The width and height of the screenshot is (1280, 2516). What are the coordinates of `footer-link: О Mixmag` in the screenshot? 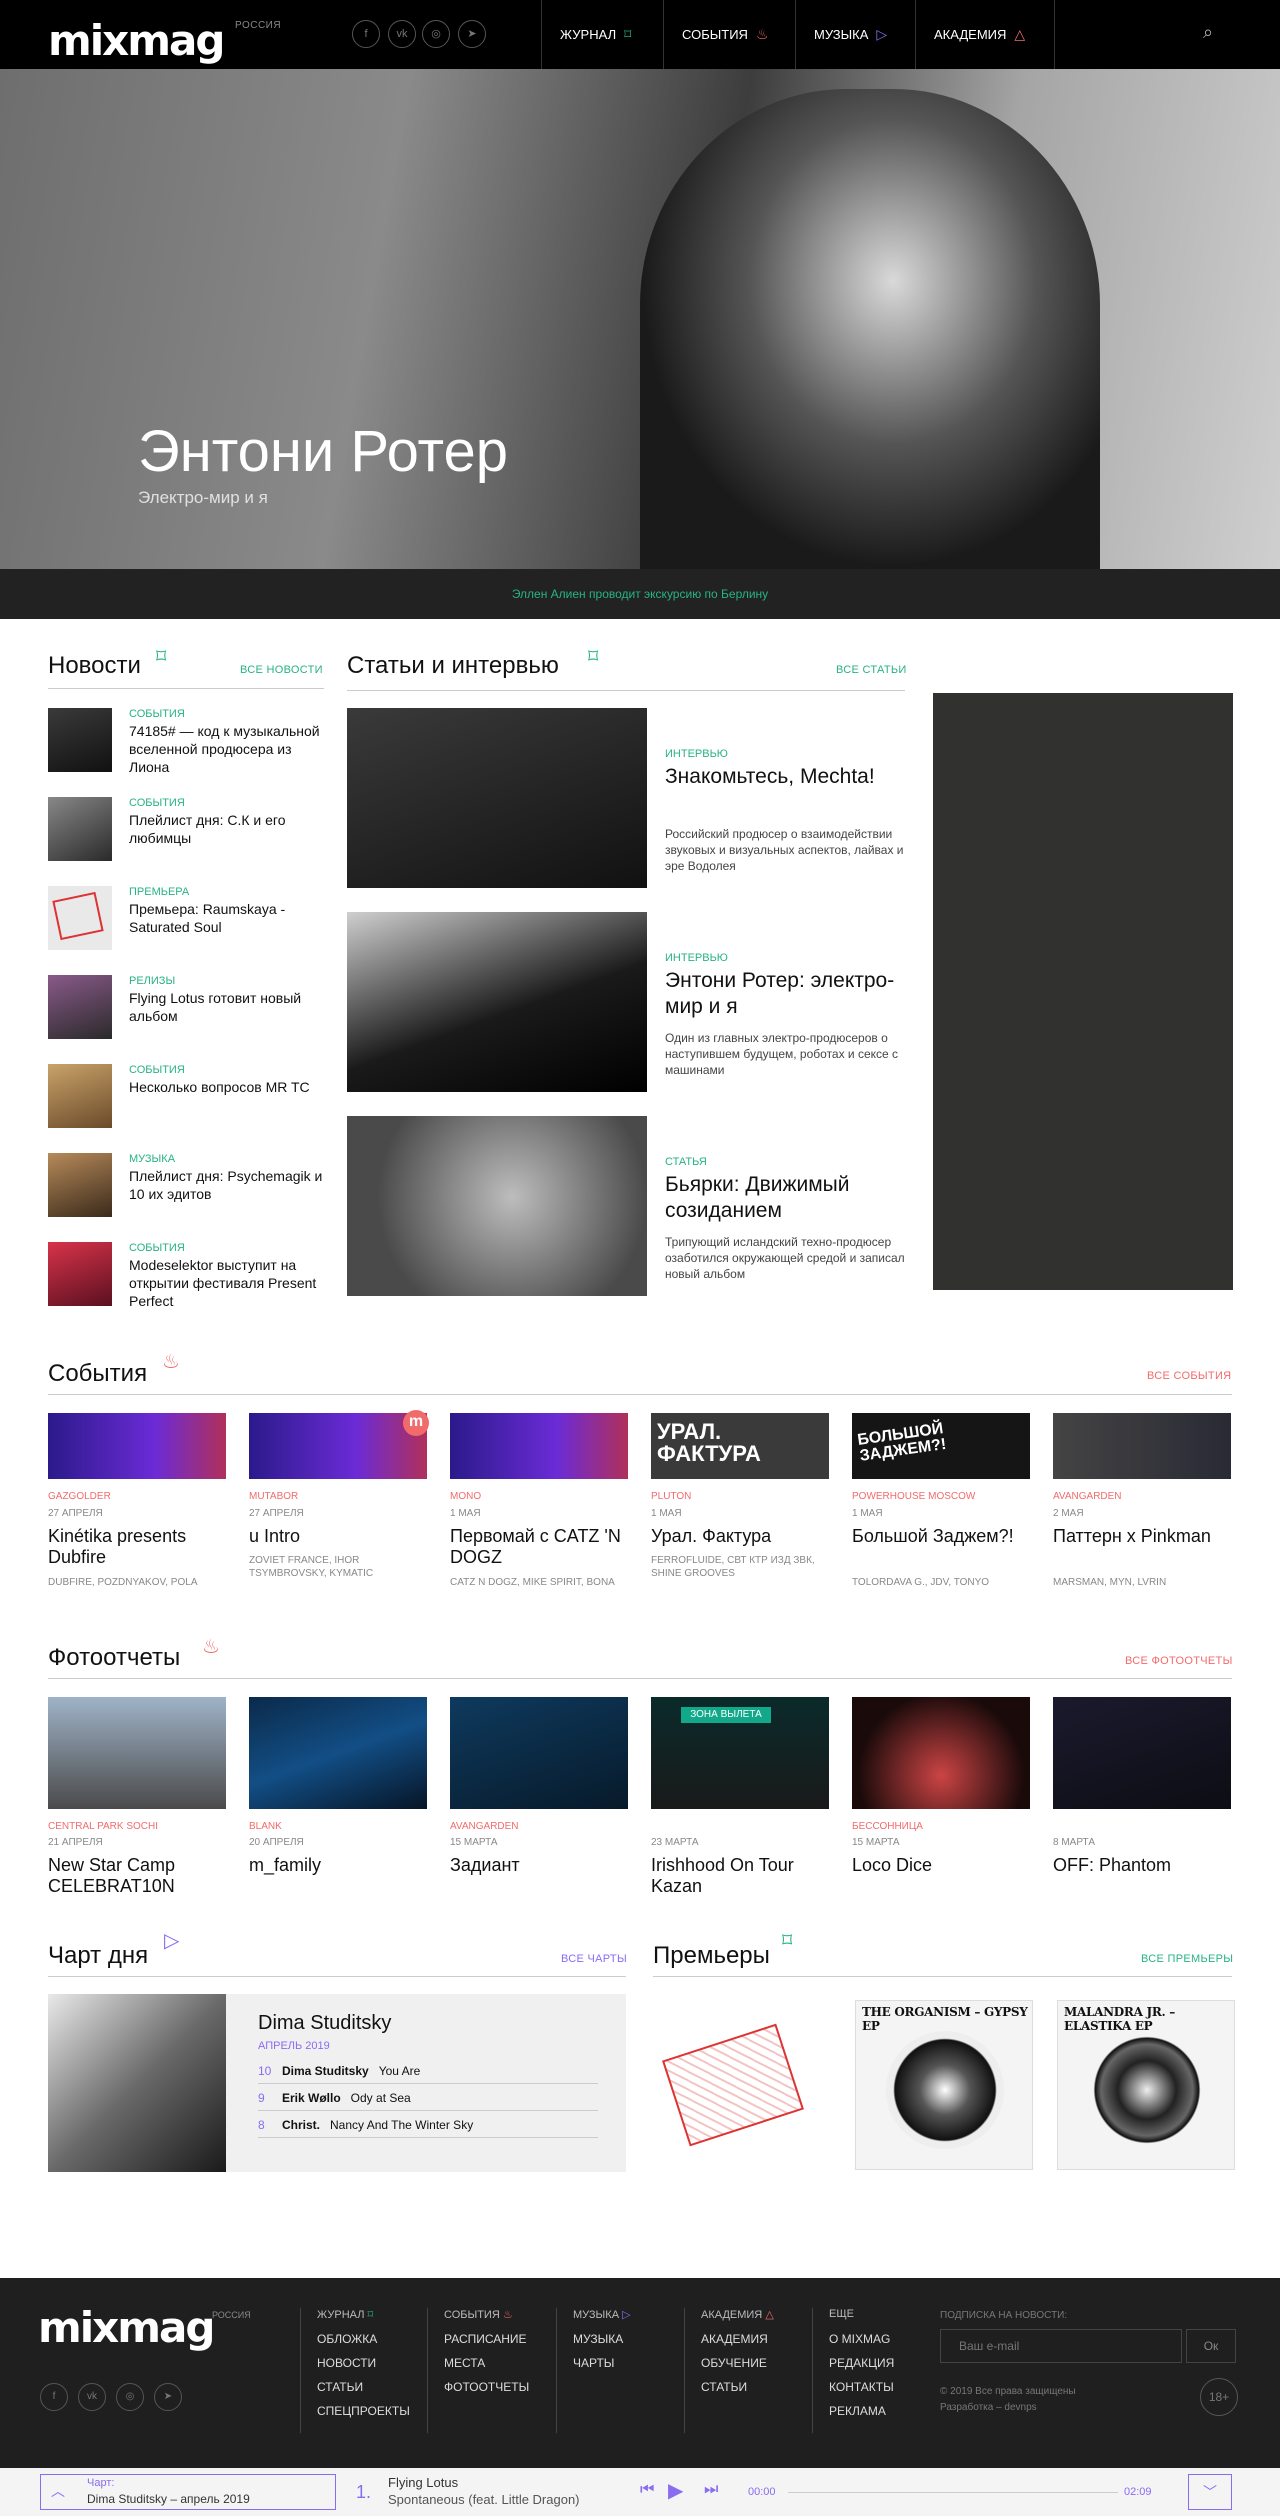 It's located at (861, 2344).